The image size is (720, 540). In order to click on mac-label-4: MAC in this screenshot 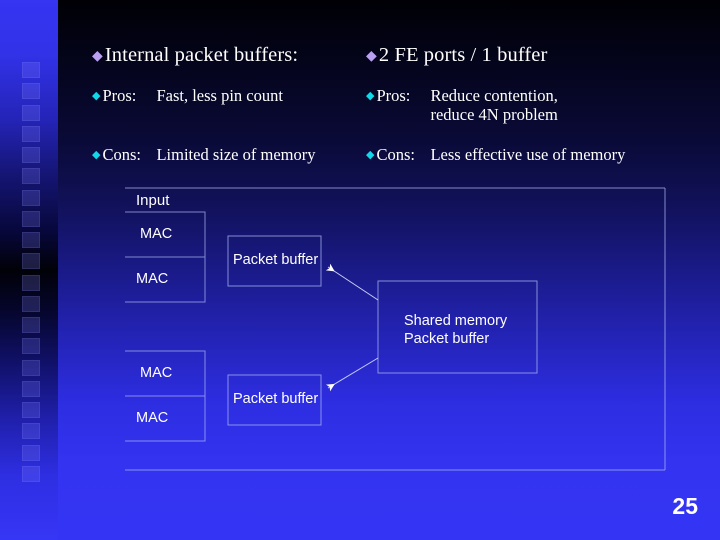, I will do `click(152, 418)`.